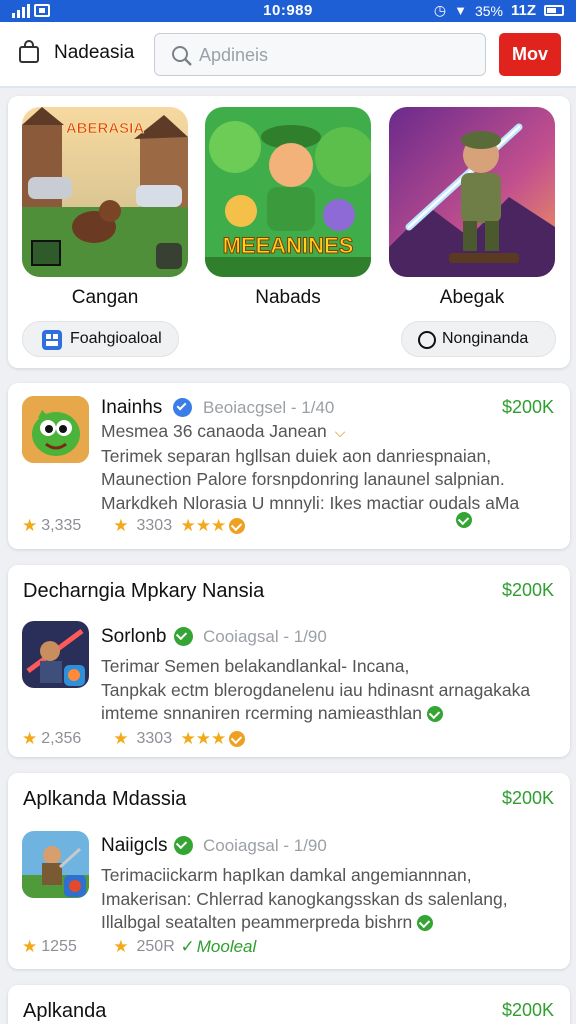 This screenshot has height=1024, width=576. Describe the element at coordinates (105, 192) in the screenshot. I see `featured-app-tile-1: ABERASIA` at that location.